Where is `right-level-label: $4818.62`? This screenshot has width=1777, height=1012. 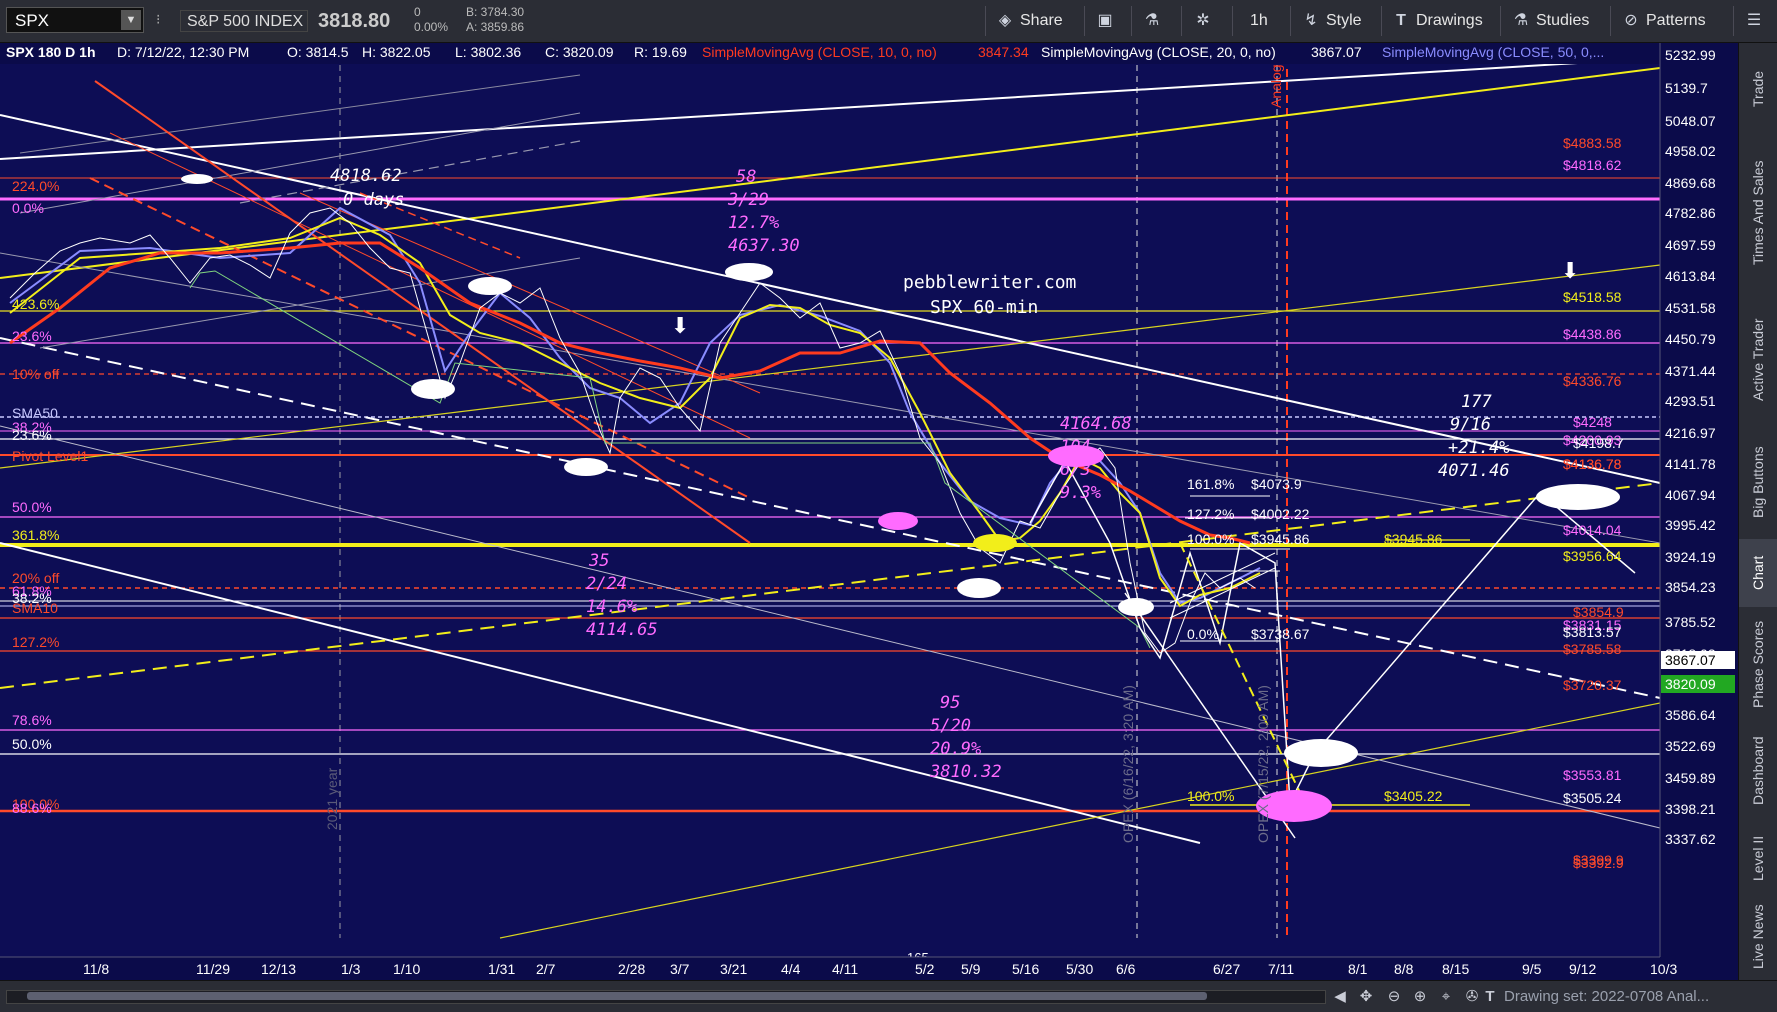 right-level-label: $4818.62 is located at coordinates (1592, 165).